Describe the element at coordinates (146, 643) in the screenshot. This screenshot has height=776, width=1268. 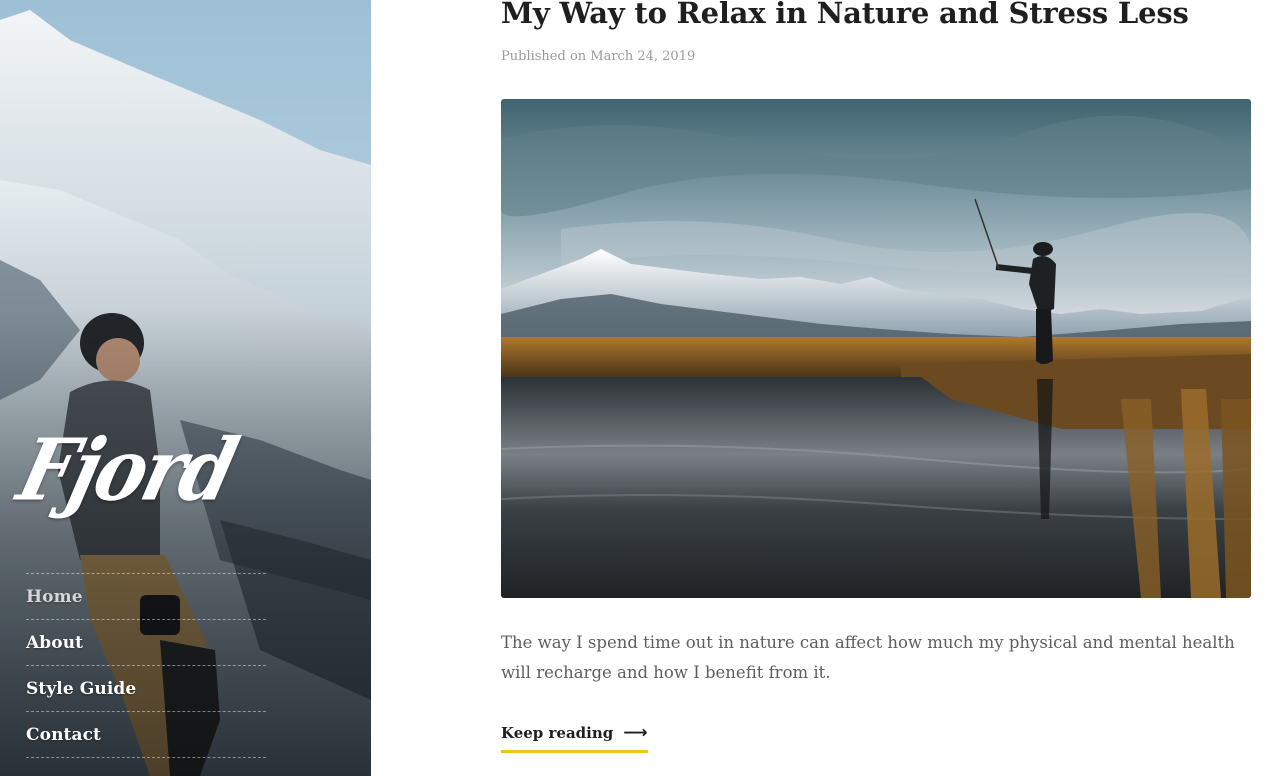
I see `nav-item-about: About` at that location.